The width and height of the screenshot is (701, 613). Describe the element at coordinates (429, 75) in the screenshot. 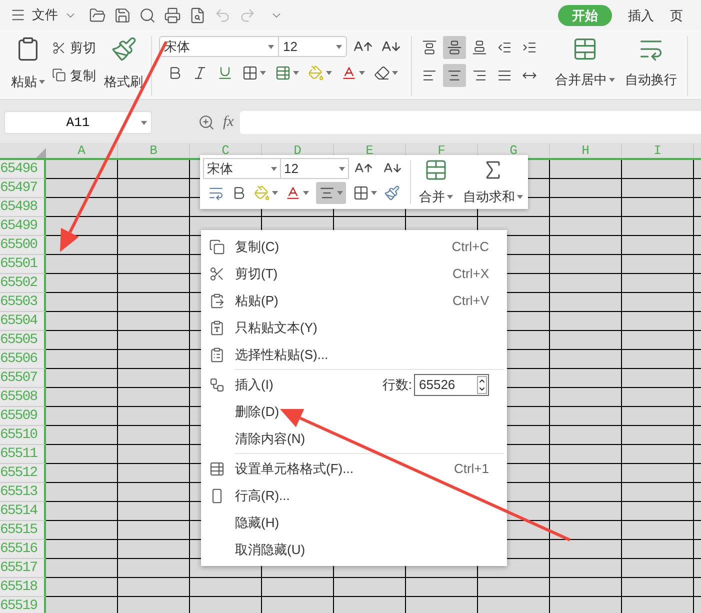

I see `align-left-icon` at that location.